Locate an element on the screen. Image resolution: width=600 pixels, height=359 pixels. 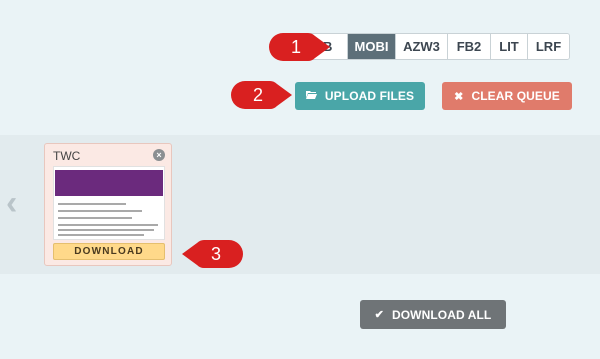
callout-3: 3 is located at coordinates (212, 254).